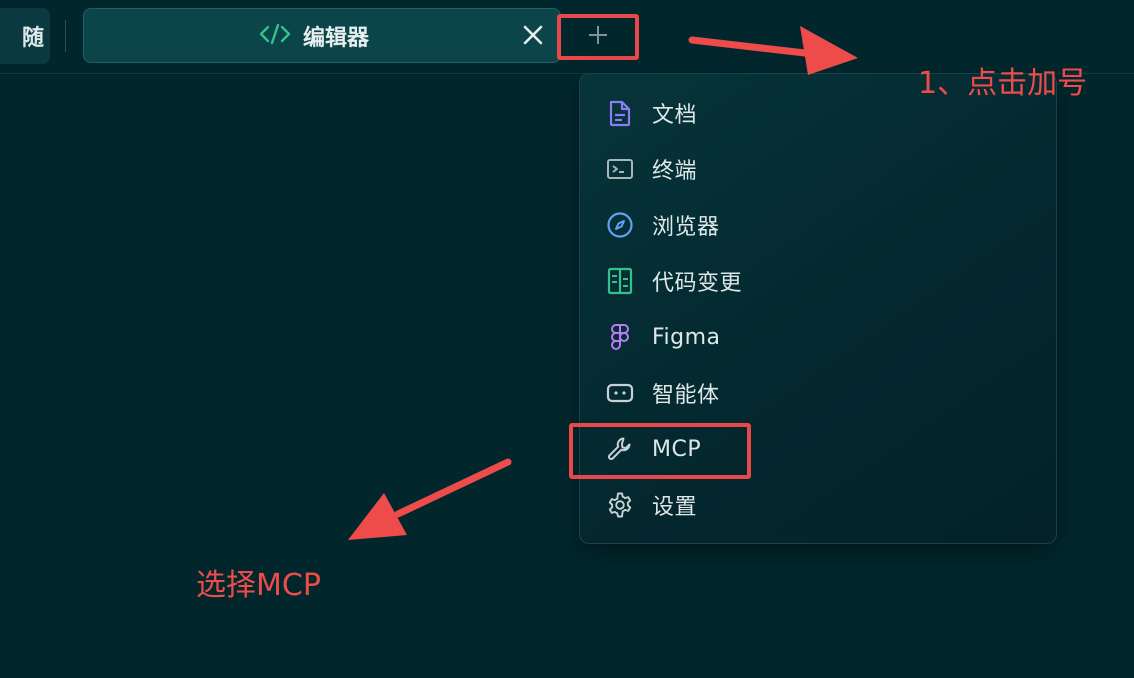 The height and width of the screenshot is (678, 1134). What do you see at coordinates (430, 499) in the screenshot?
I see `arrow-to-mcp` at bounding box center [430, 499].